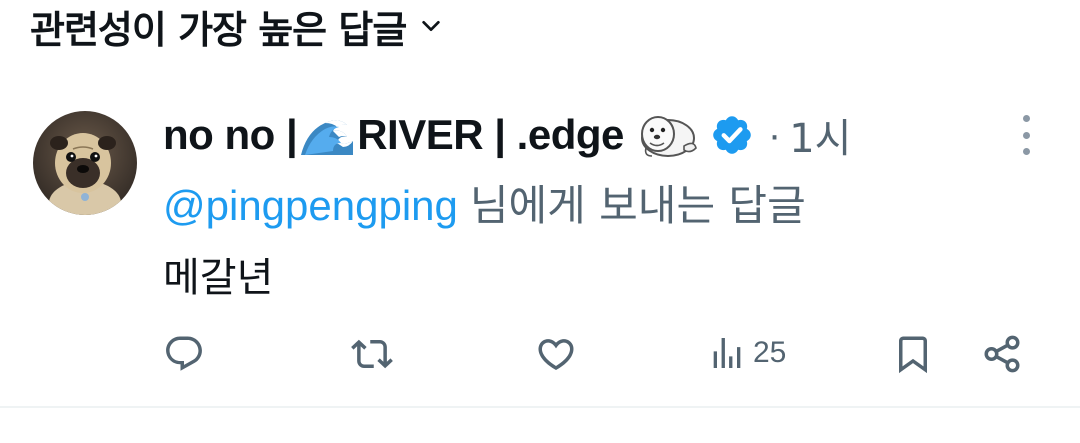 Image resolution: width=1080 pixels, height=443 pixels. I want to click on views-icon, so click(727, 353).